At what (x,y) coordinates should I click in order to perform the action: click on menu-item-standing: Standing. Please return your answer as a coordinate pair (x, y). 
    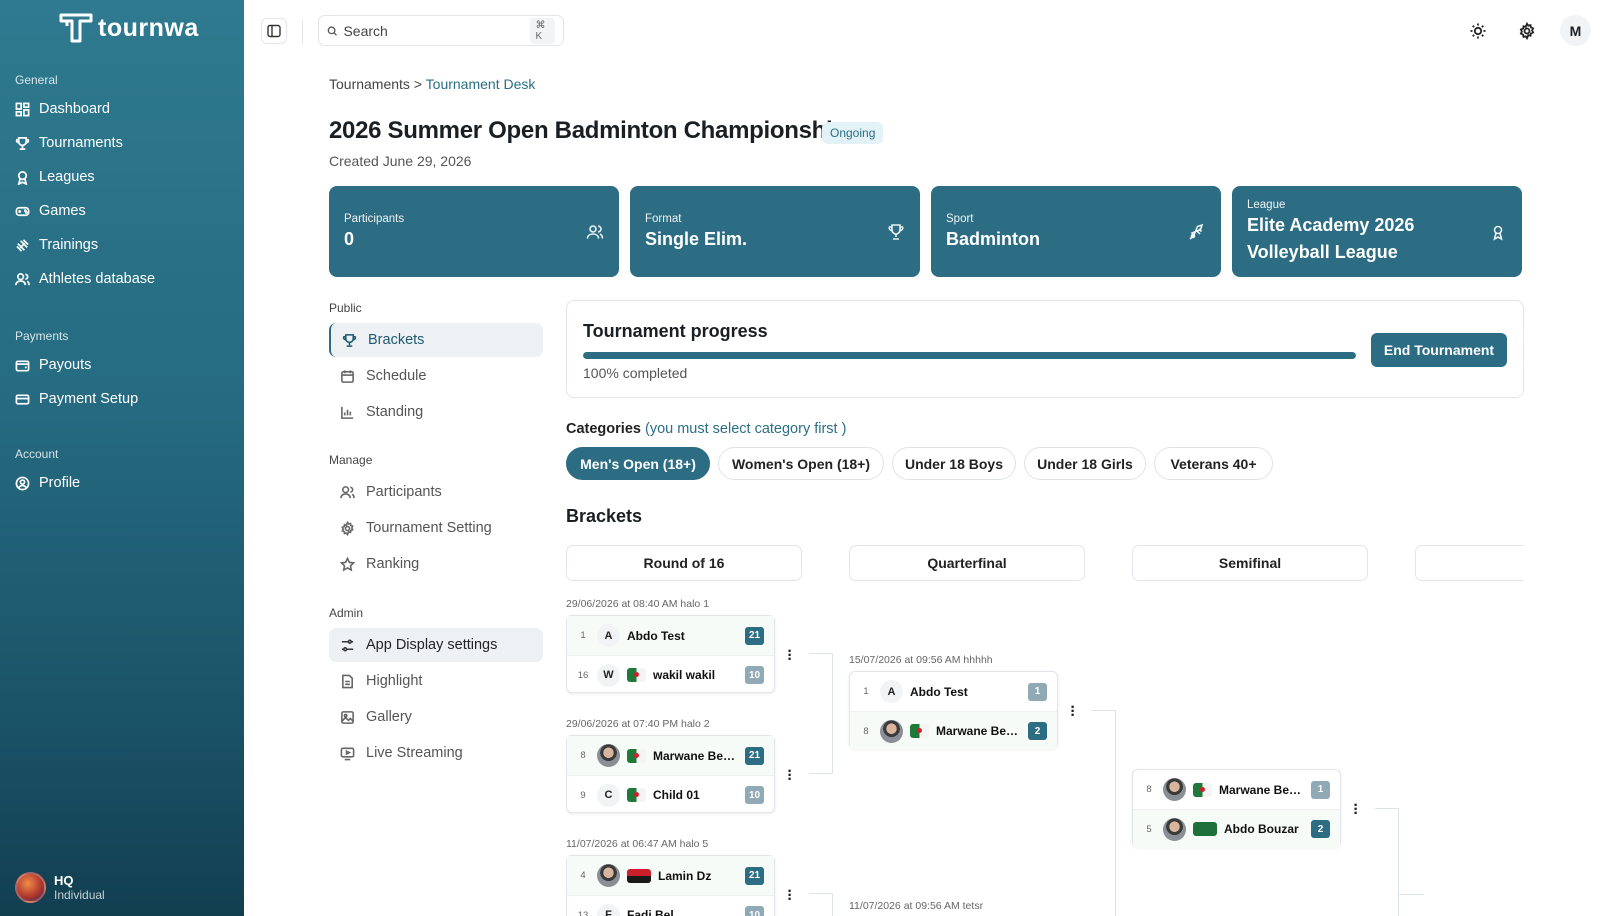
    Looking at the image, I should click on (436, 412).